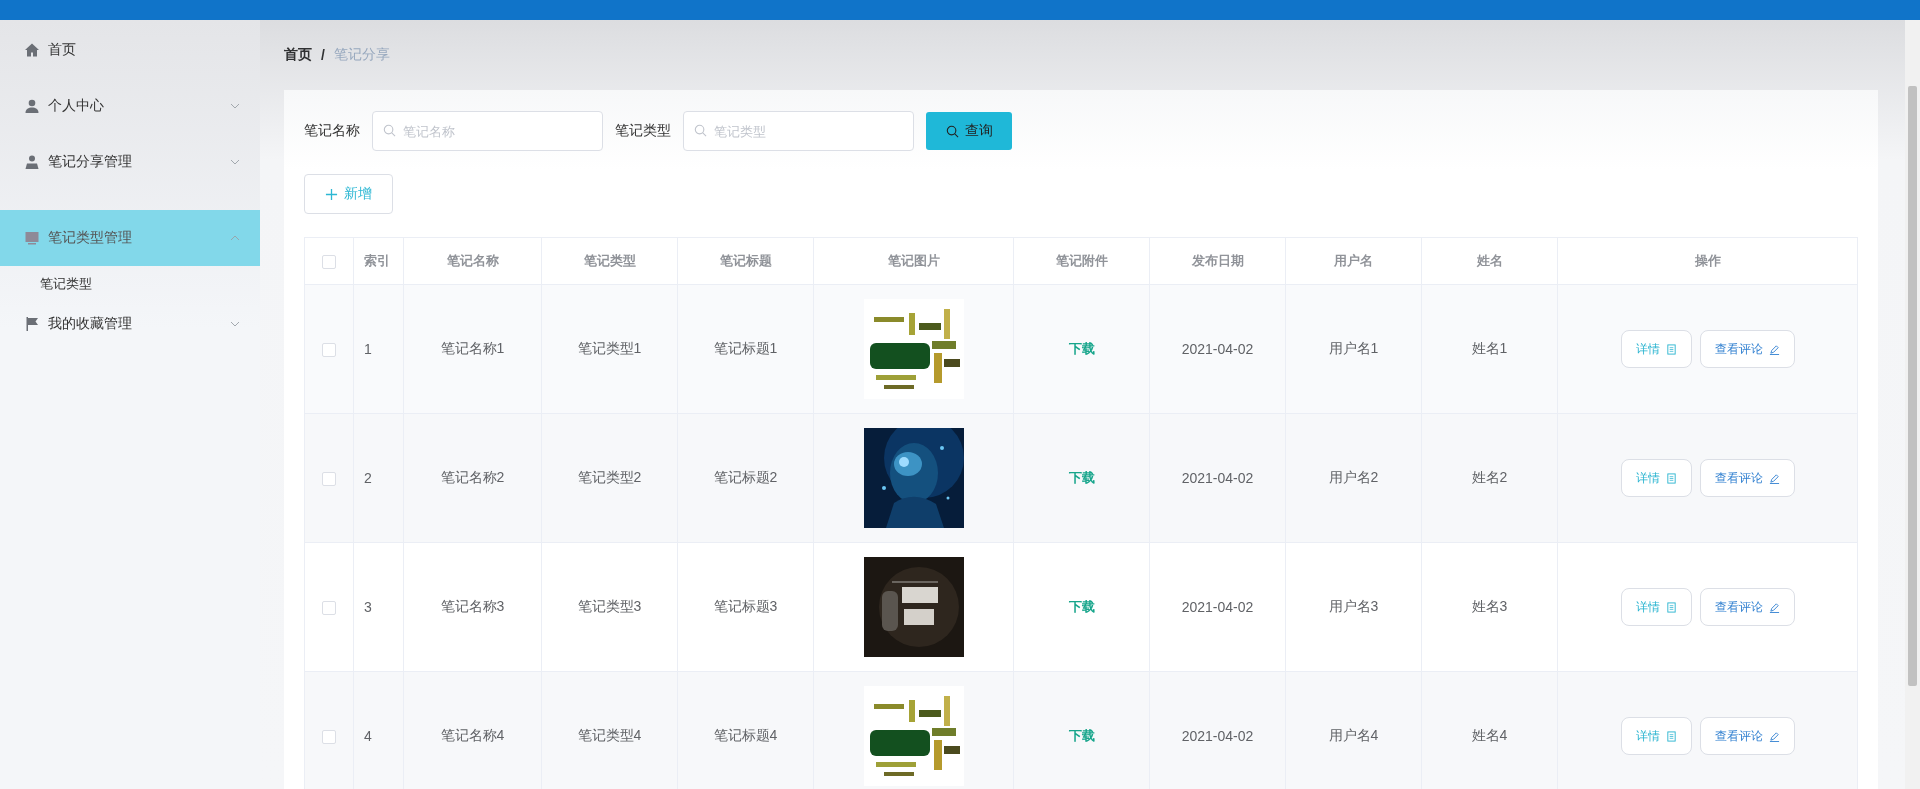 This screenshot has width=1920, height=789. I want to click on column-header: 笔记标题, so click(745, 261).